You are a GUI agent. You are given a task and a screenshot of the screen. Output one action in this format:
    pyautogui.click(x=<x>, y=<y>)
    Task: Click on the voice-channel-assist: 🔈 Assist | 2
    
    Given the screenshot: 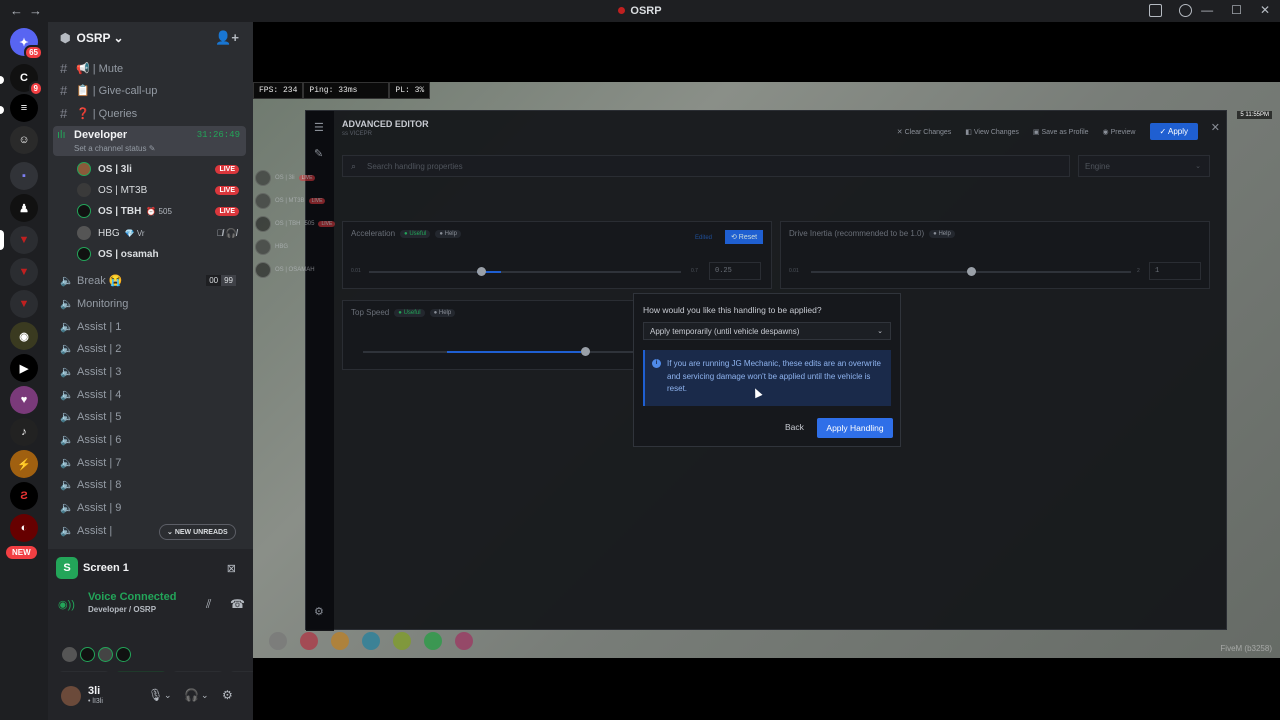 What is the action you would take?
    pyautogui.click(x=151, y=348)
    